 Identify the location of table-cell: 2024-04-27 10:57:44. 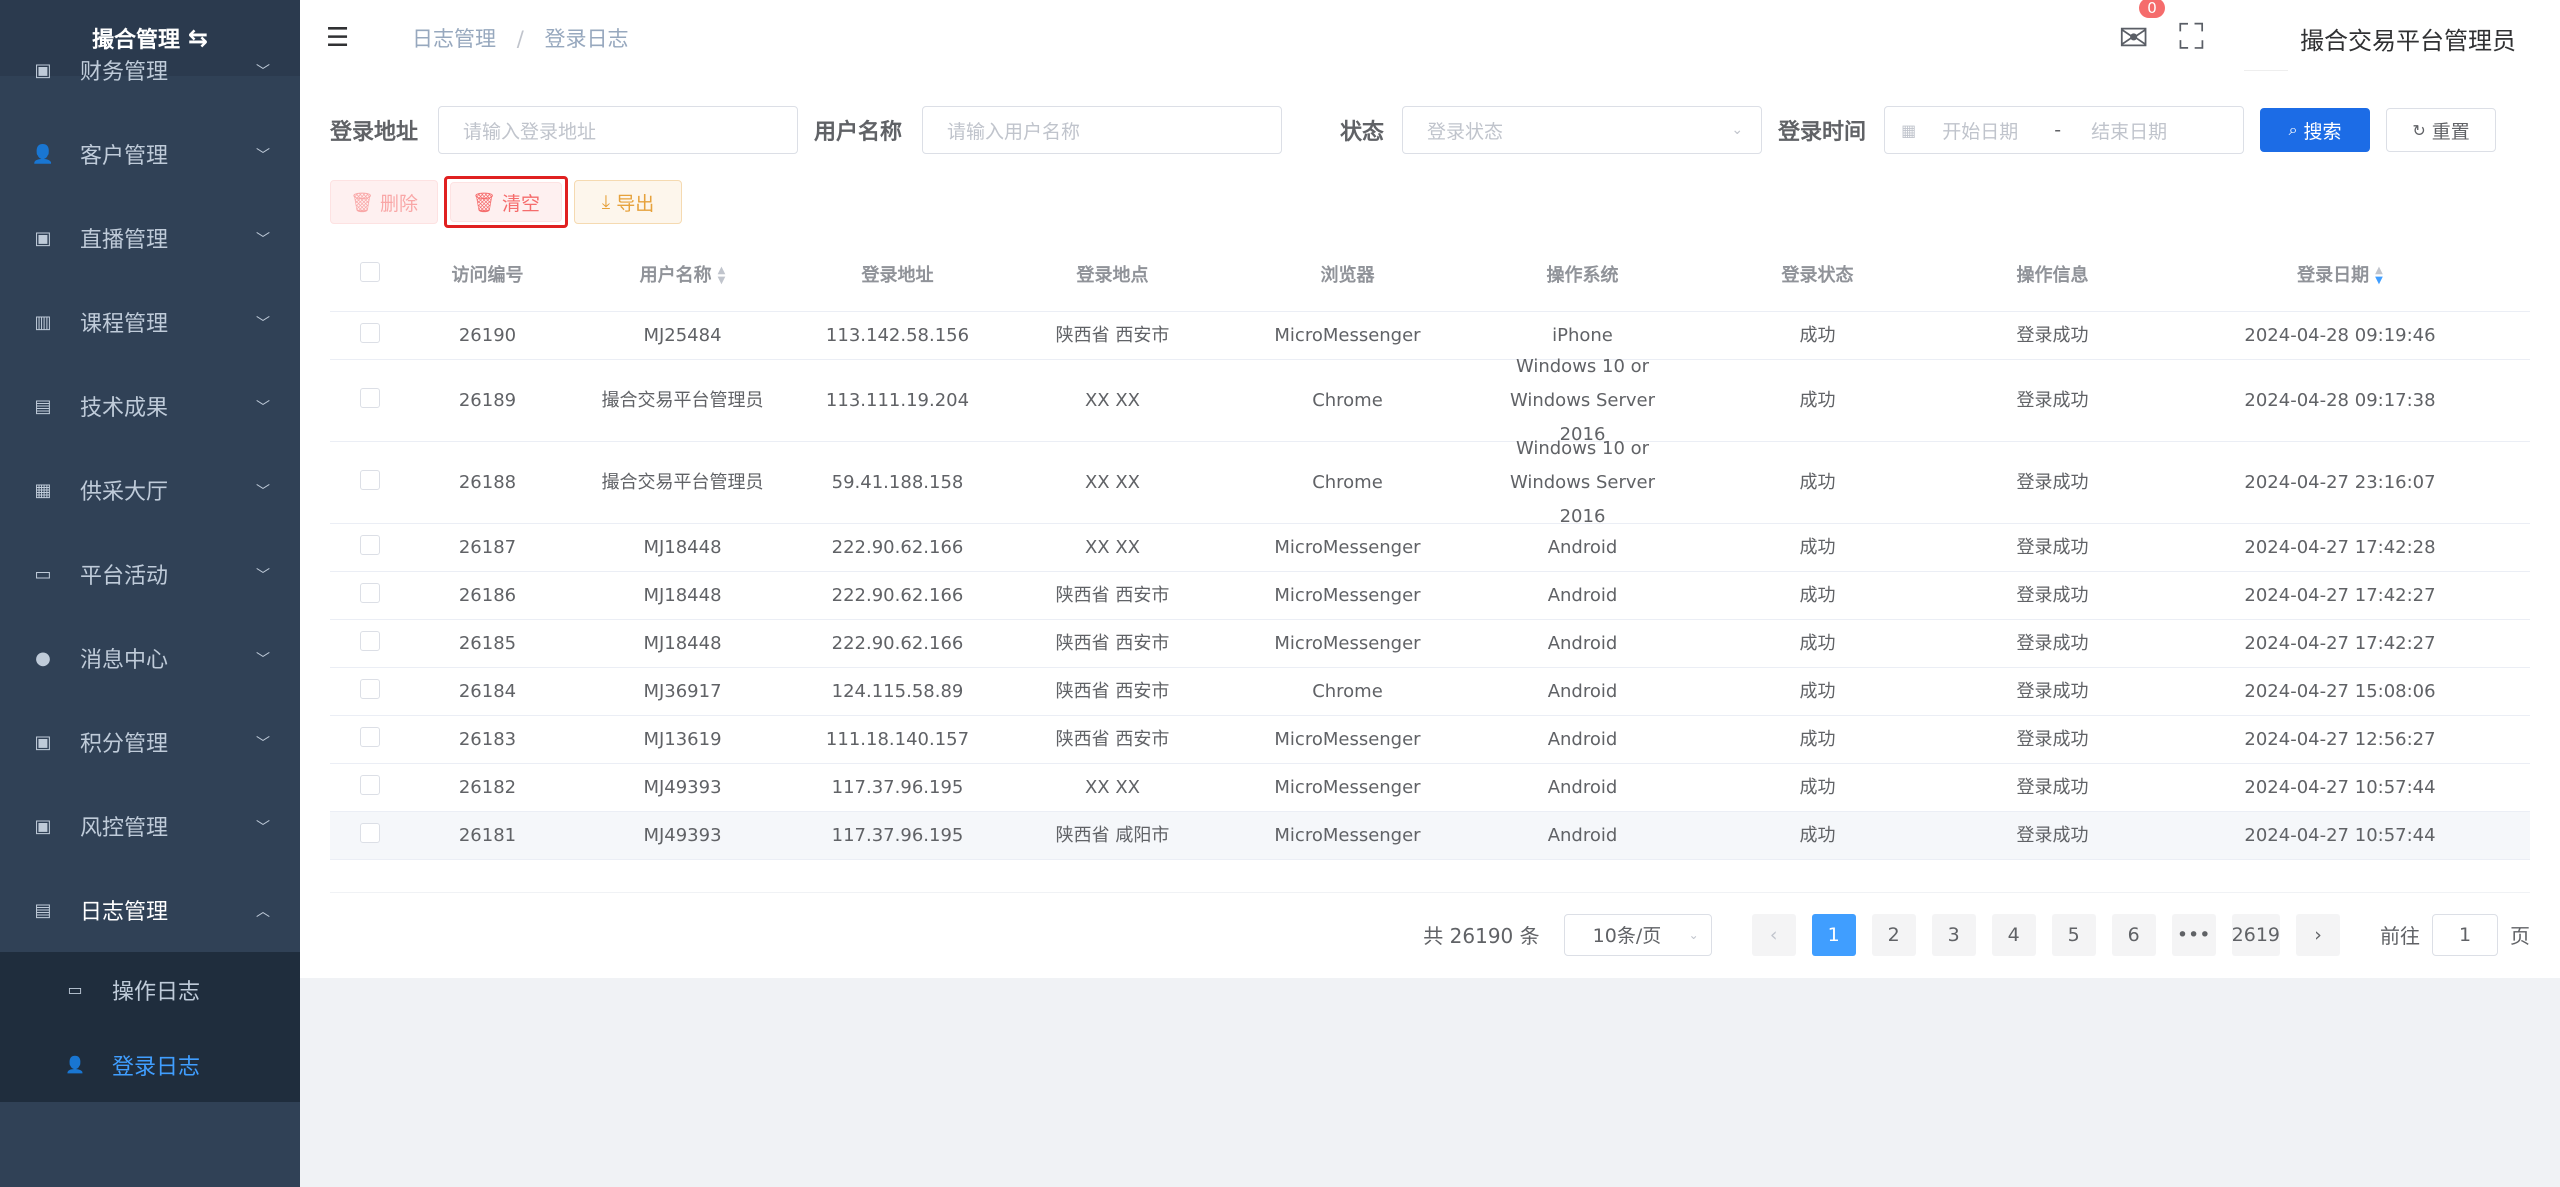
(2340, 787).